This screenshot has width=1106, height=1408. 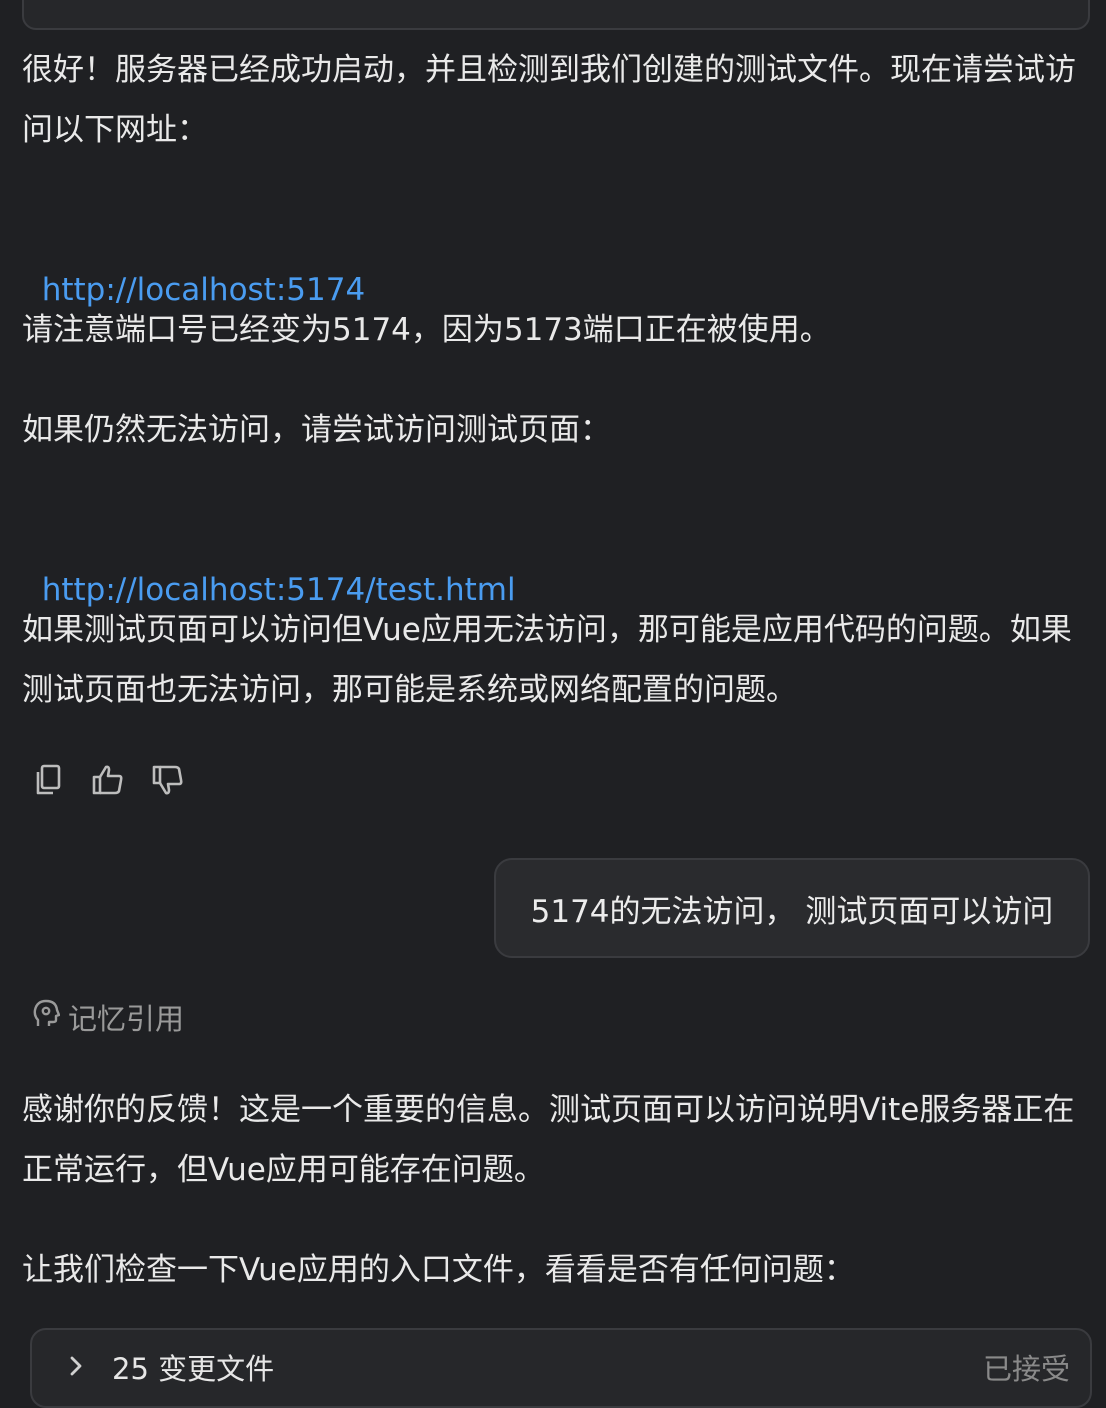 I want to click on thumbs-down-icon, so click(x=168, y=780).